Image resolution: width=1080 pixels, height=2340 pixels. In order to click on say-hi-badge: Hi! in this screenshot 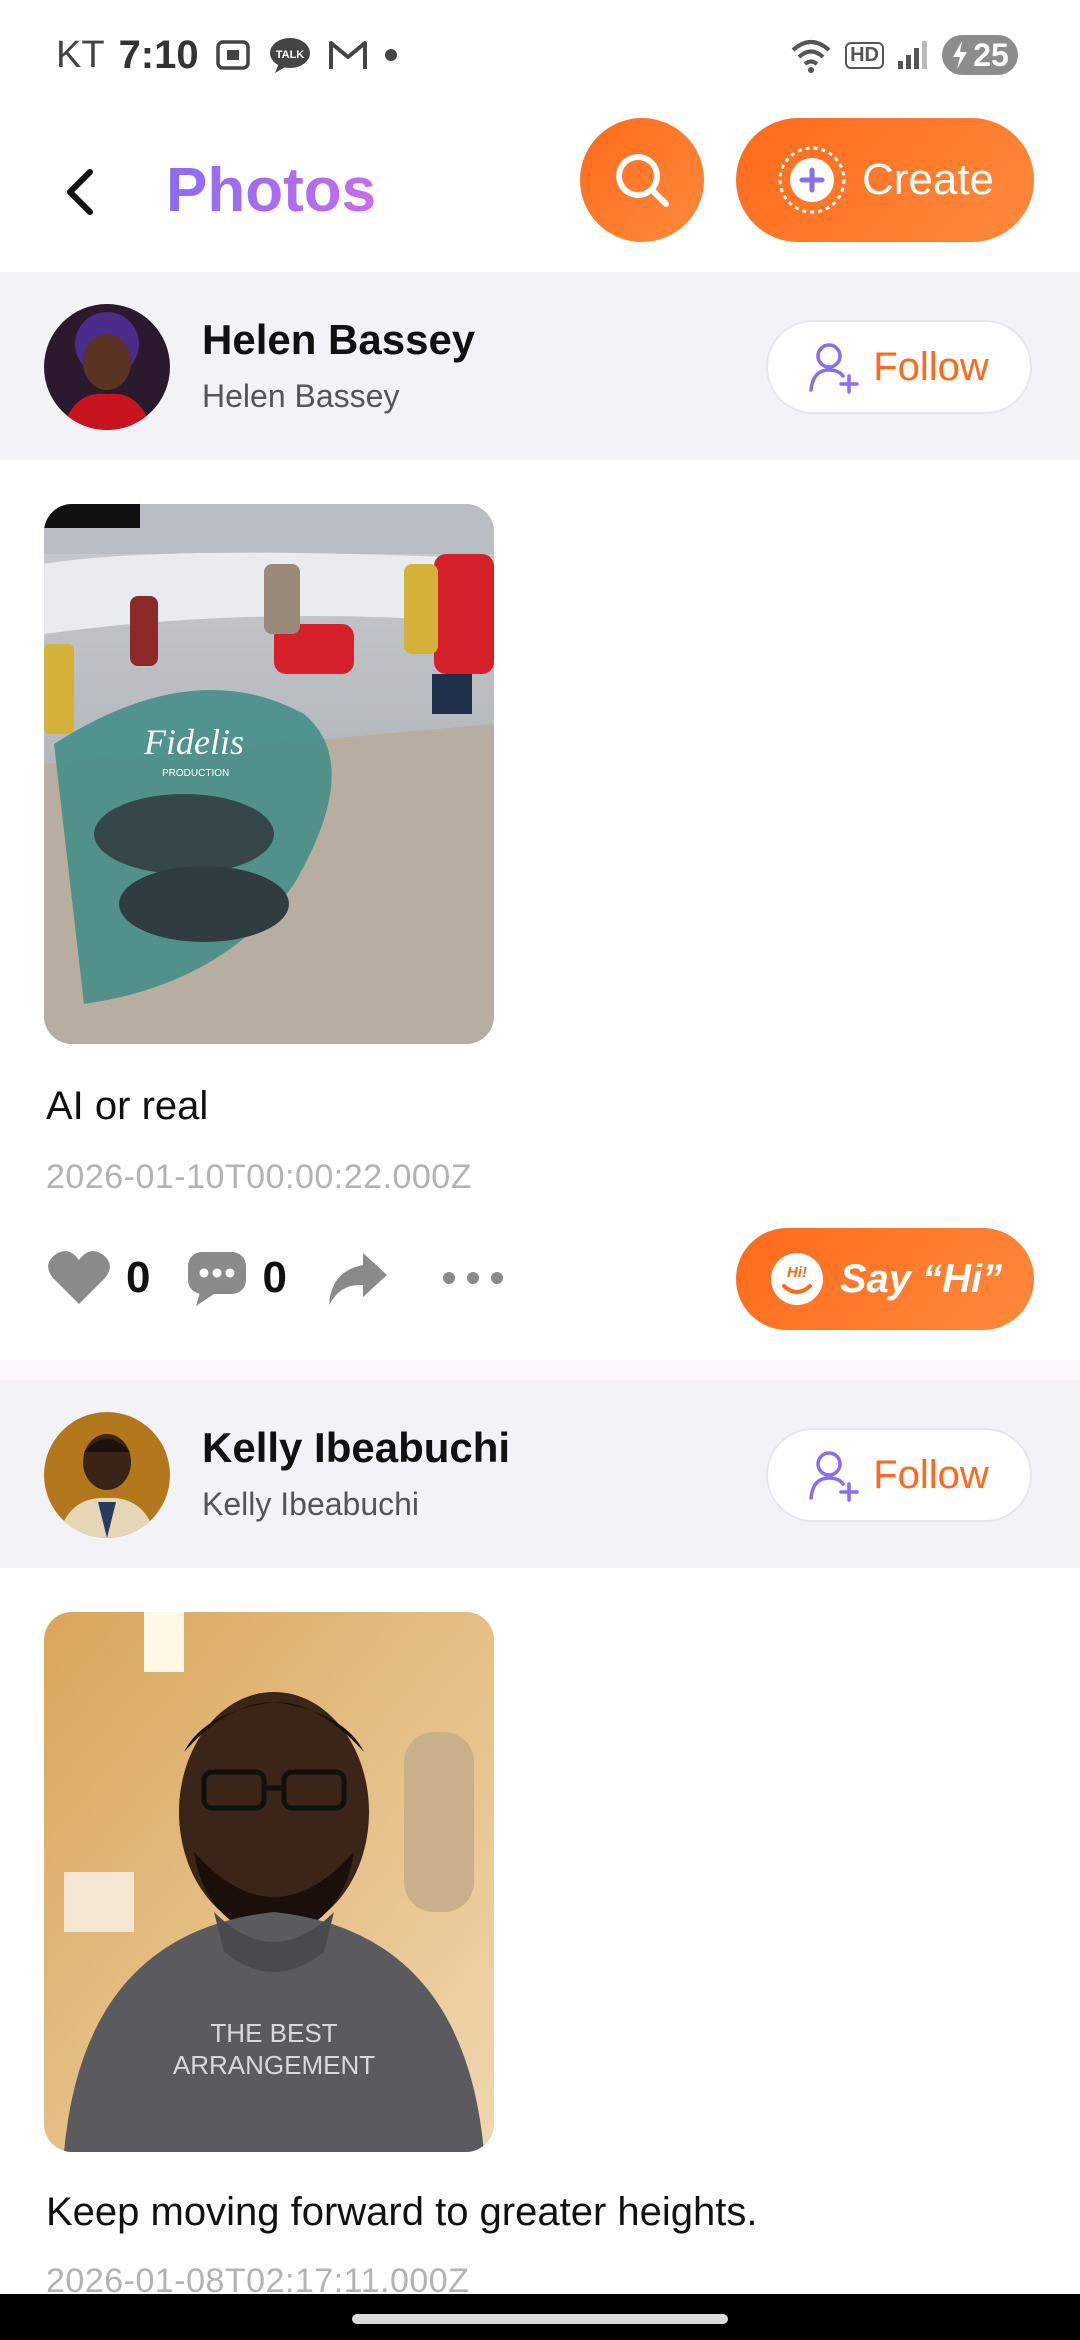, I will do `click(797, 1272)`.